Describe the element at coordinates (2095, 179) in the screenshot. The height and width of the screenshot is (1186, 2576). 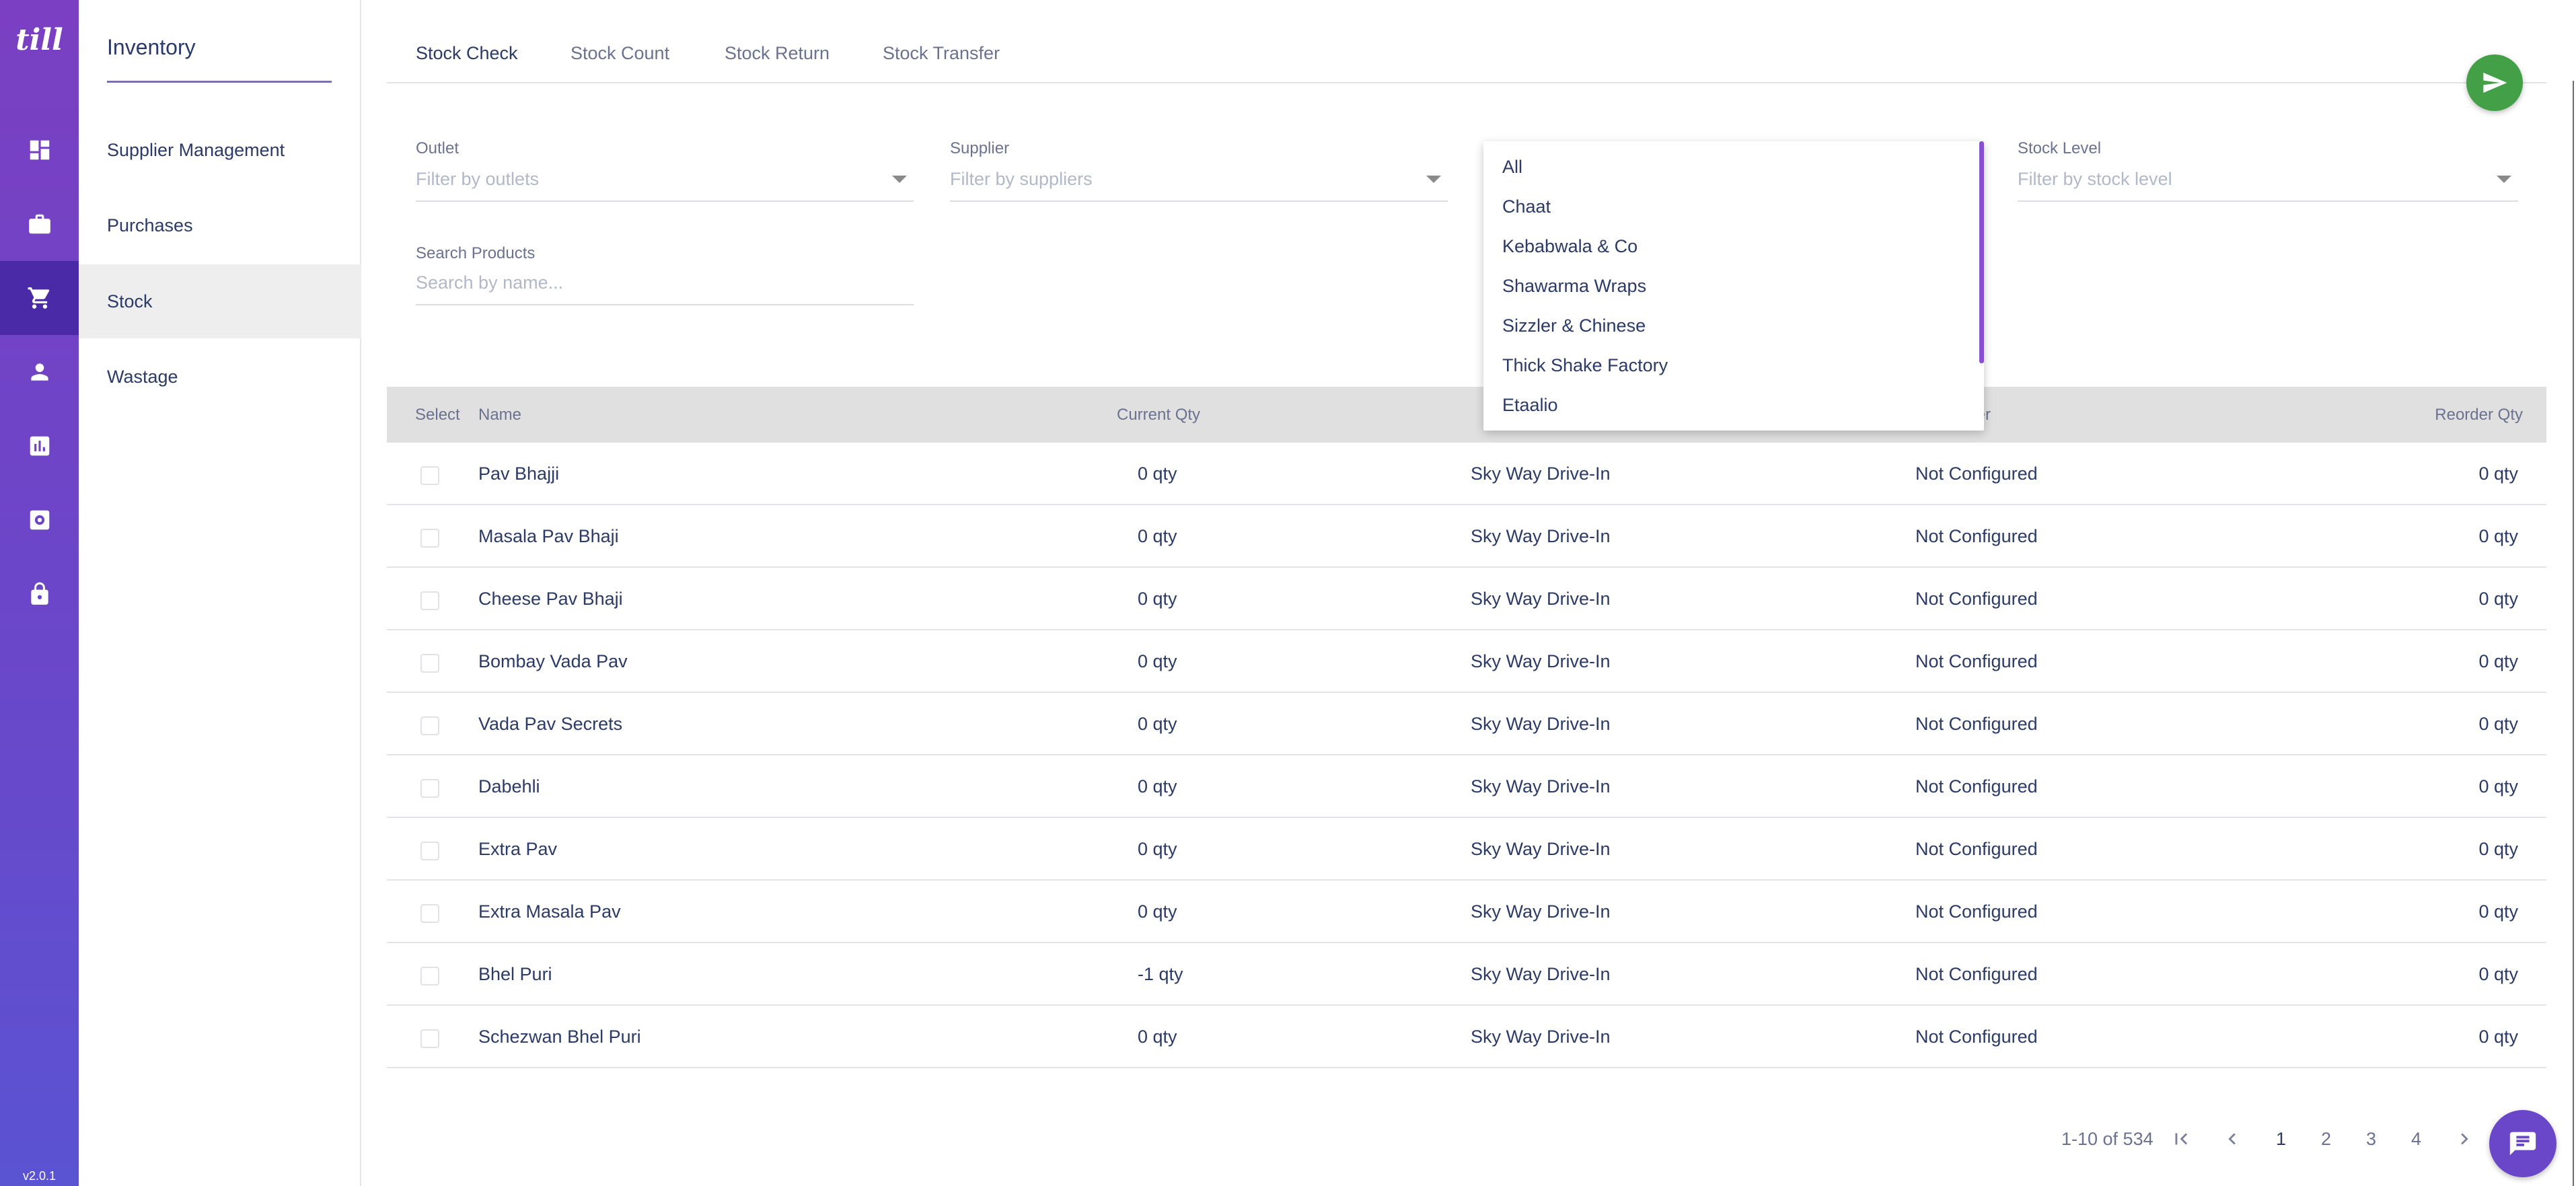
I see `stock-level-select: Filter by stock level` at that location.